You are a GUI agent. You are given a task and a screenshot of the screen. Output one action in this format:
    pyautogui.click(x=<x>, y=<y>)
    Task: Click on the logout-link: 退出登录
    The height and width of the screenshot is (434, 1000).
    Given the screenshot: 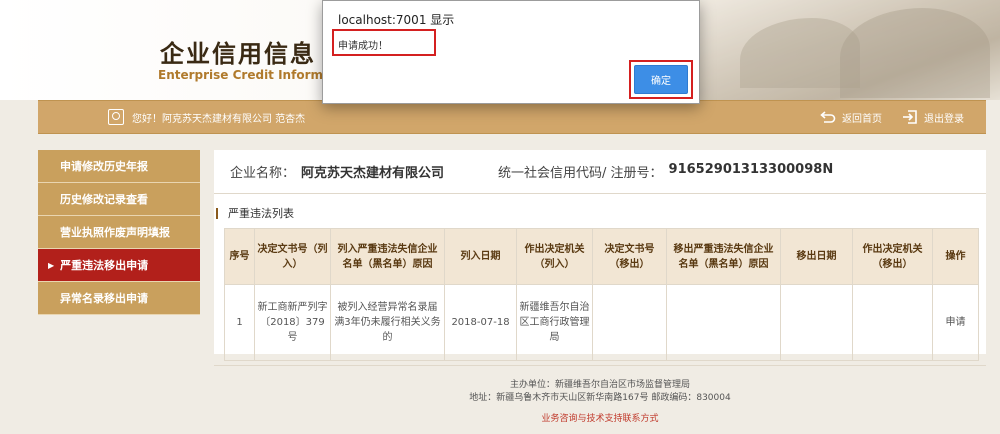 What is the action you would take?
    pyautogui.click(x=933, y=117)
    